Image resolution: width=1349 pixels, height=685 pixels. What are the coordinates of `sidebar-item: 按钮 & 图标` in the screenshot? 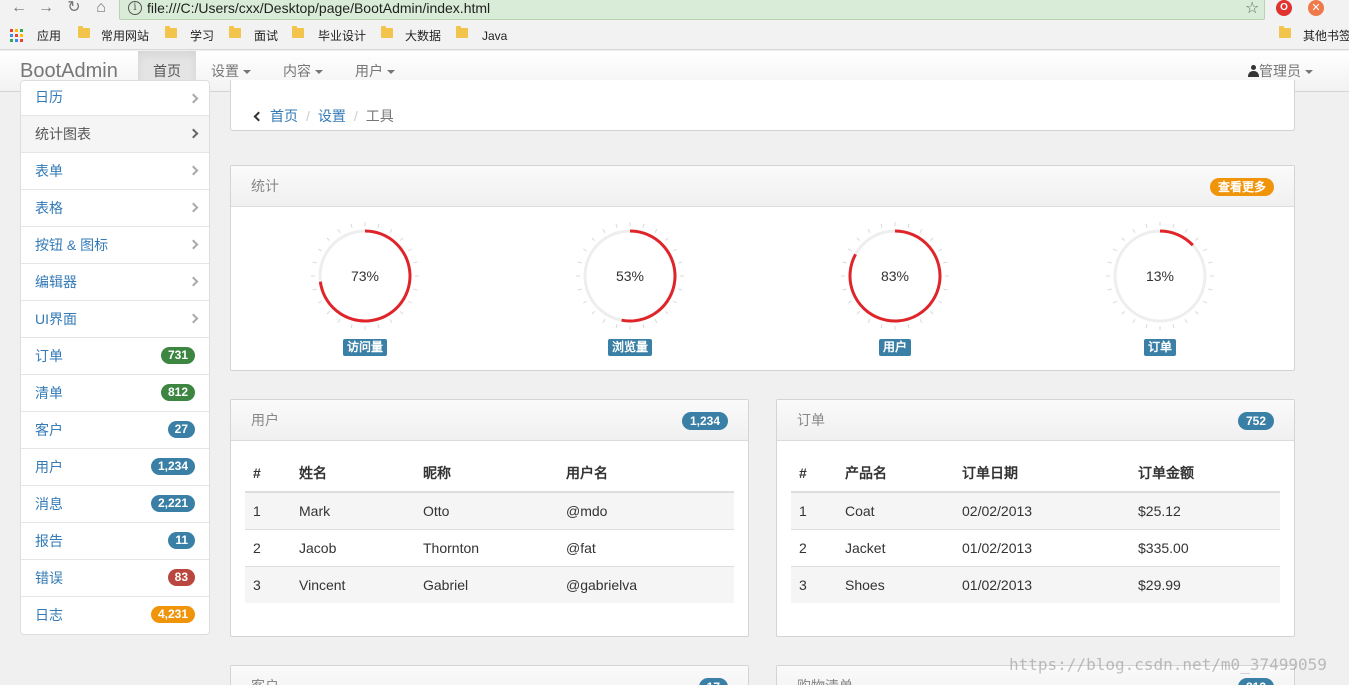 It's located at (115, 245).